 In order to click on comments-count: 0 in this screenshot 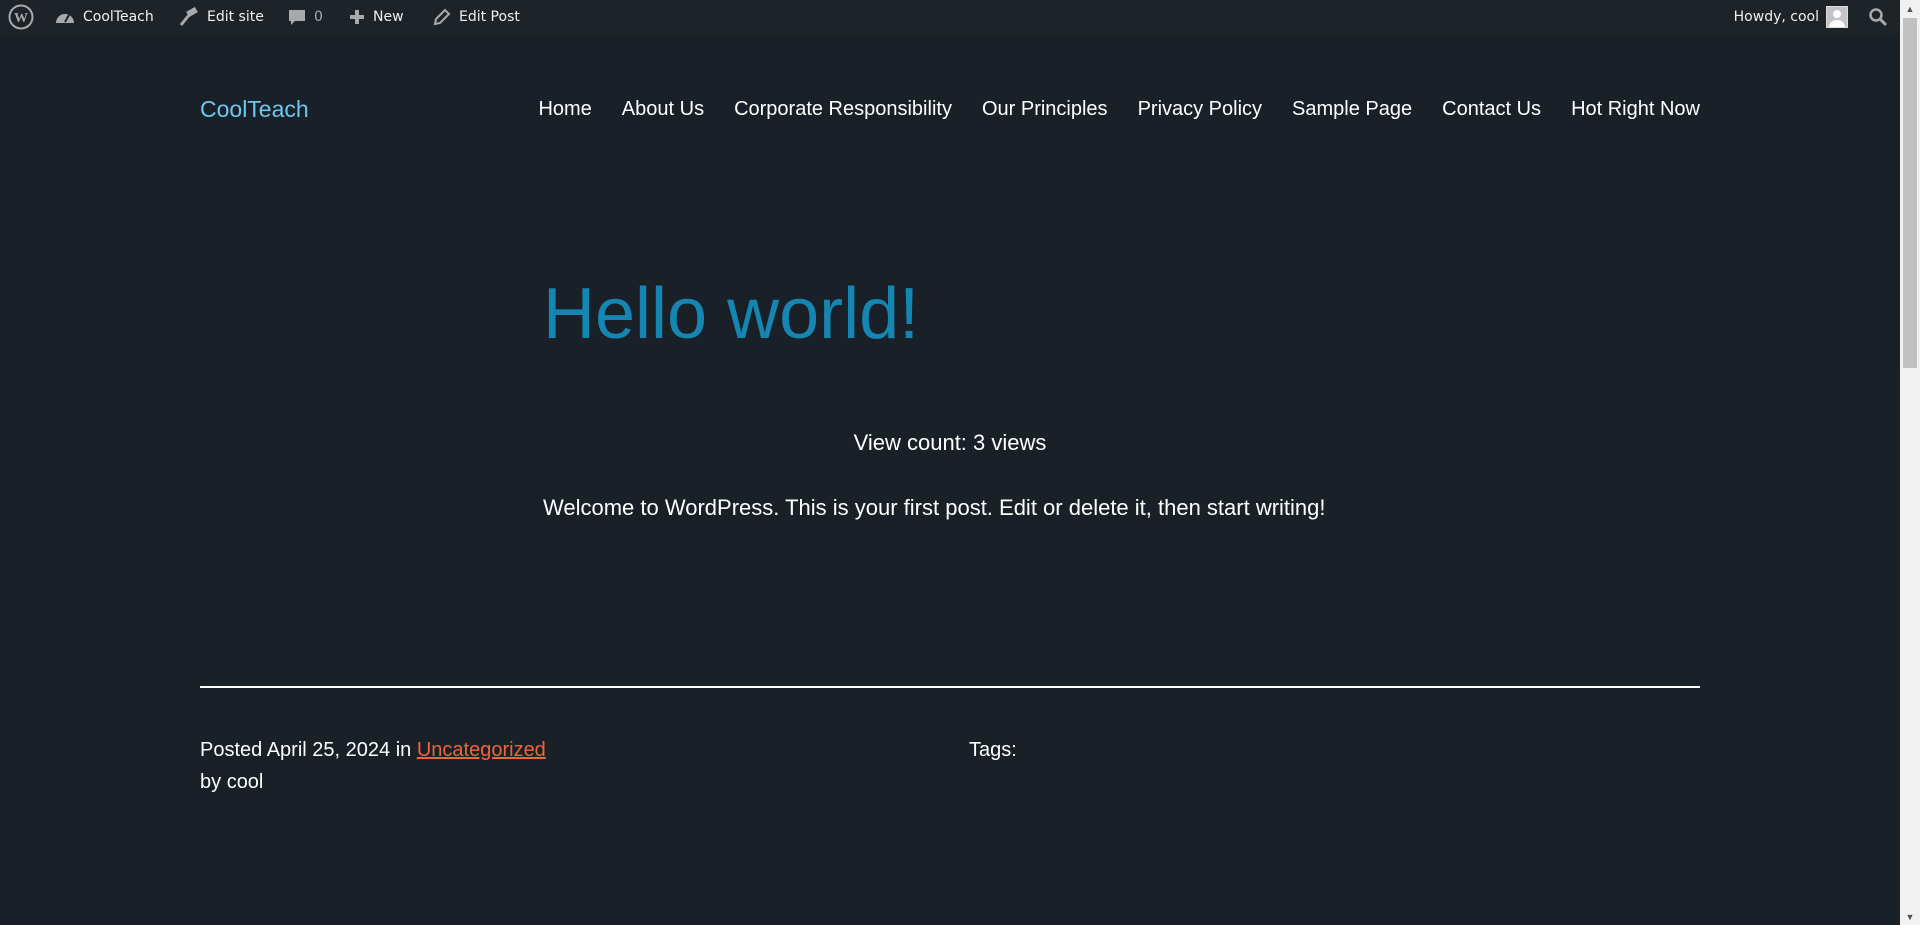, I will do `click(318, 17)`.